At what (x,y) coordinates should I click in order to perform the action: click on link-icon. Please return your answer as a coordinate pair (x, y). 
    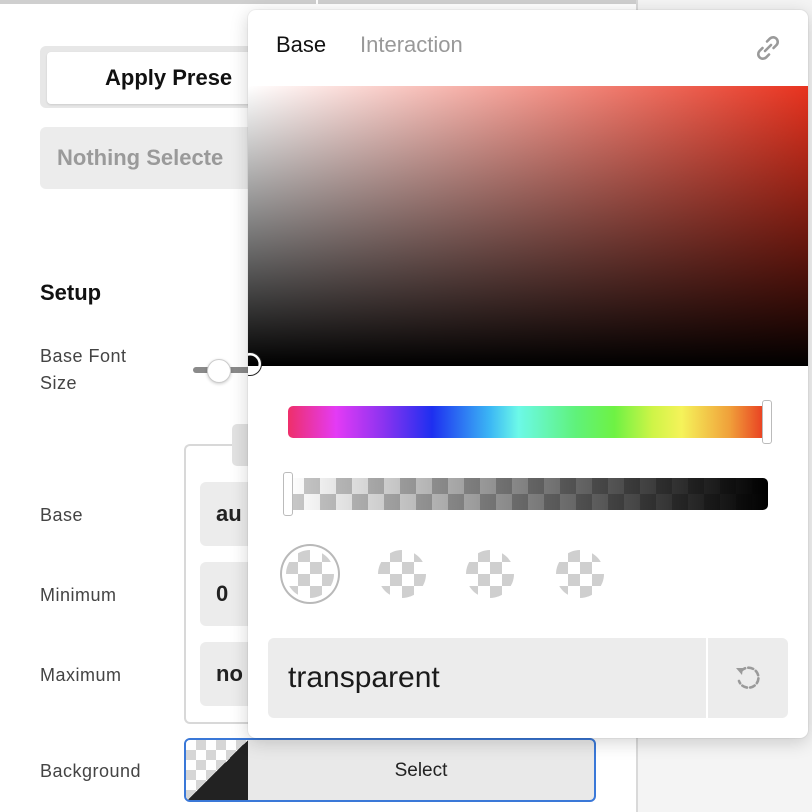
    Looking at the image, I should click on (768, 48).